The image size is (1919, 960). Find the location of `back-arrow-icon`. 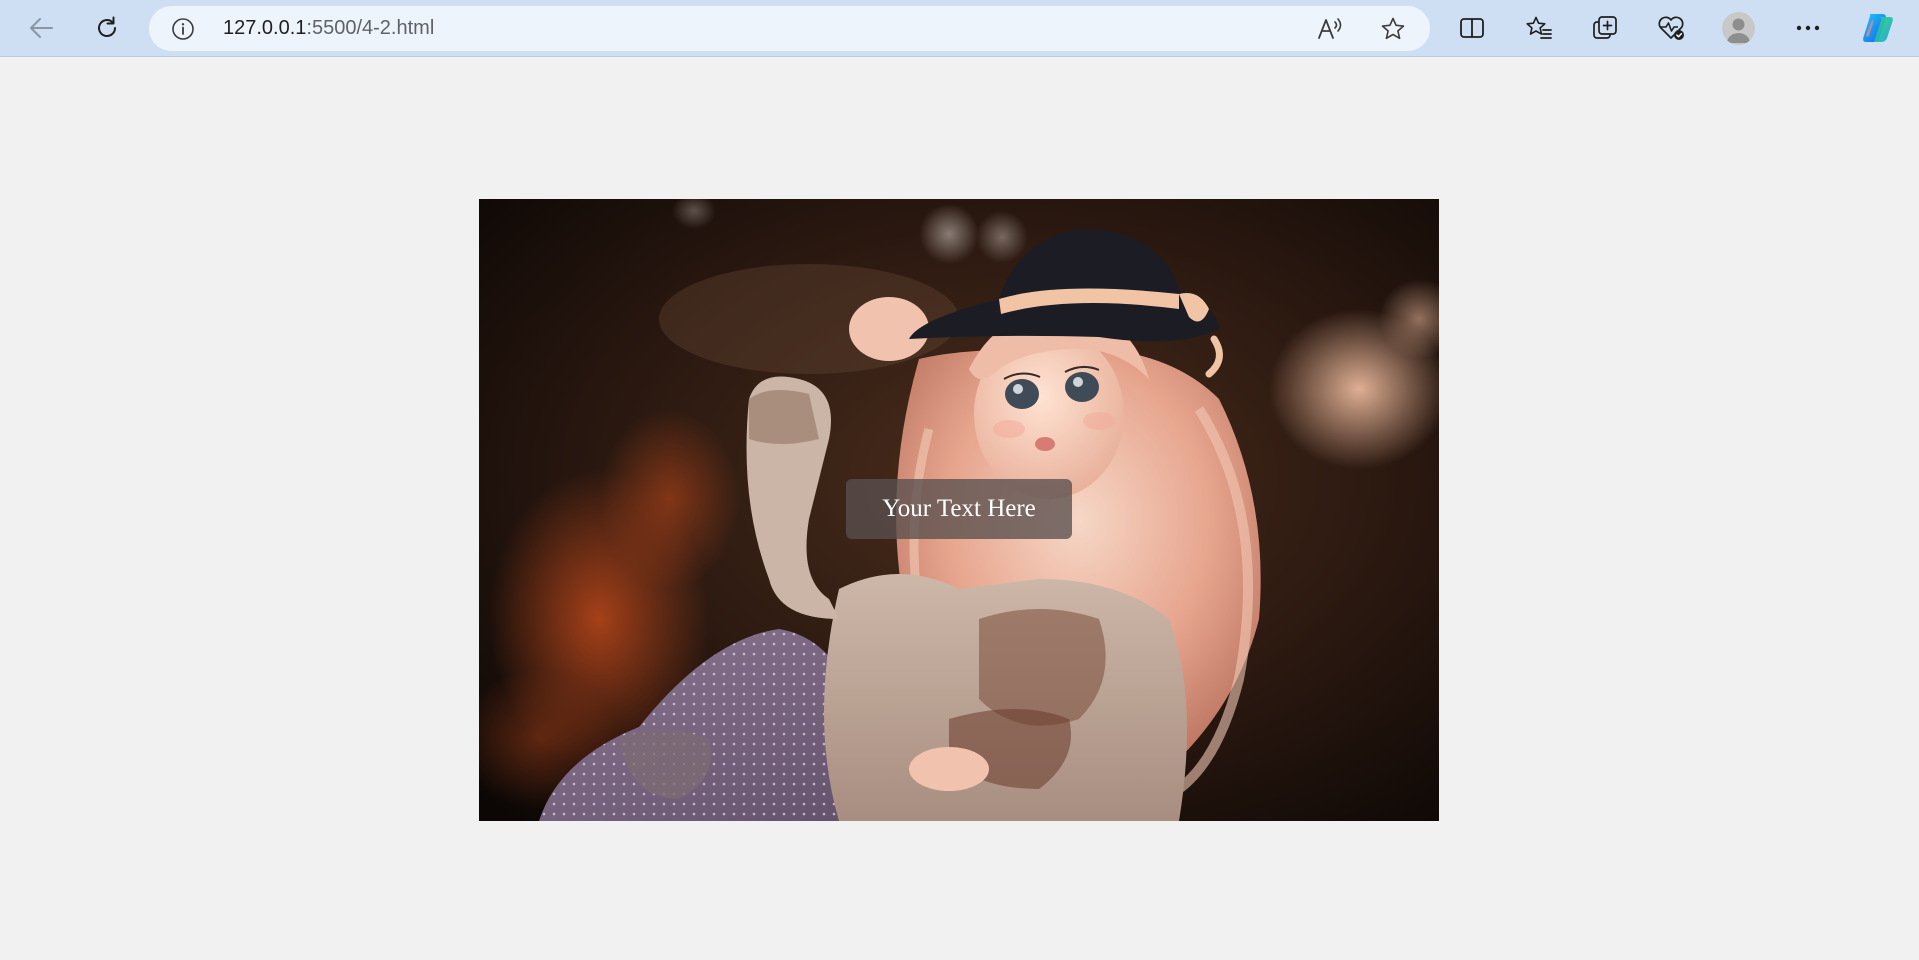

back-arrow-icon is located at coordinates (41, 28).